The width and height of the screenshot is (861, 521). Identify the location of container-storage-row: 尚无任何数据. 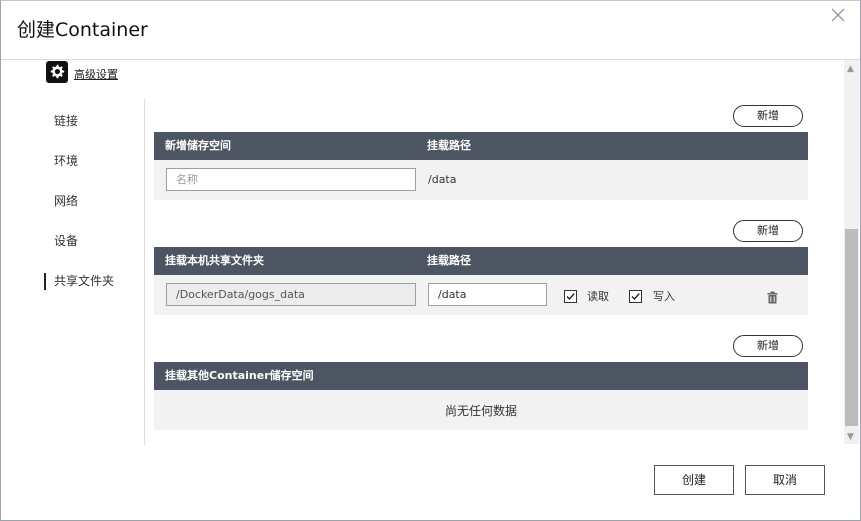
(481, 410).